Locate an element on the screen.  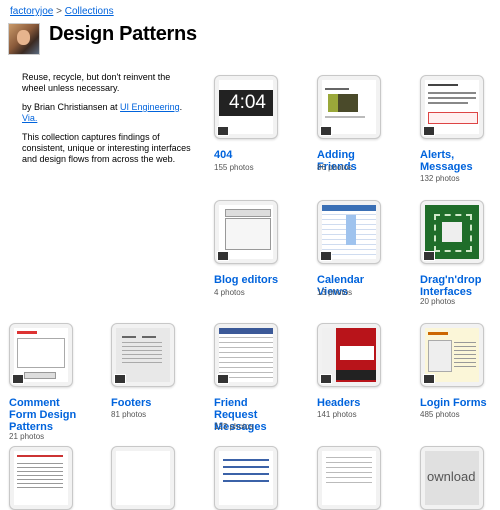
breadcrumb-collections-link: Collections is located at coordinates (89, 11).